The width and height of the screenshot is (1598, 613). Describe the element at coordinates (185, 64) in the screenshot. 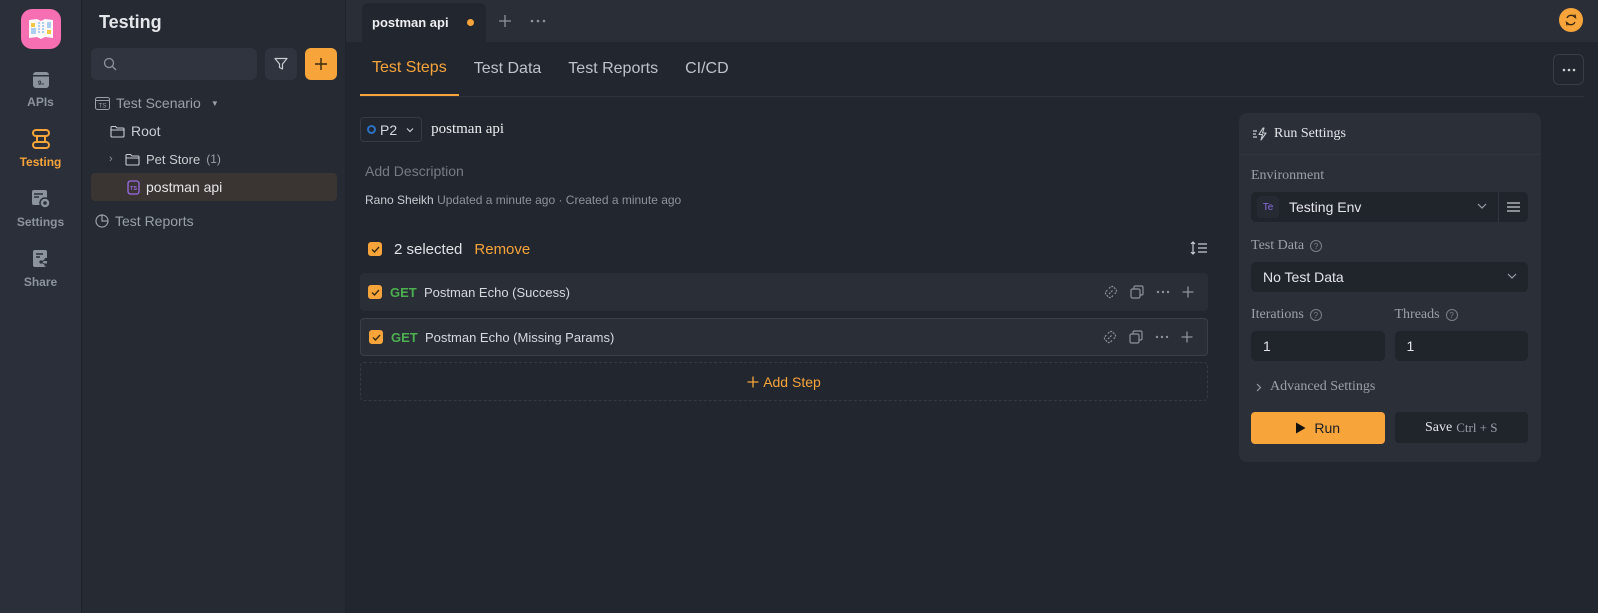

I see `search-input` at that location.